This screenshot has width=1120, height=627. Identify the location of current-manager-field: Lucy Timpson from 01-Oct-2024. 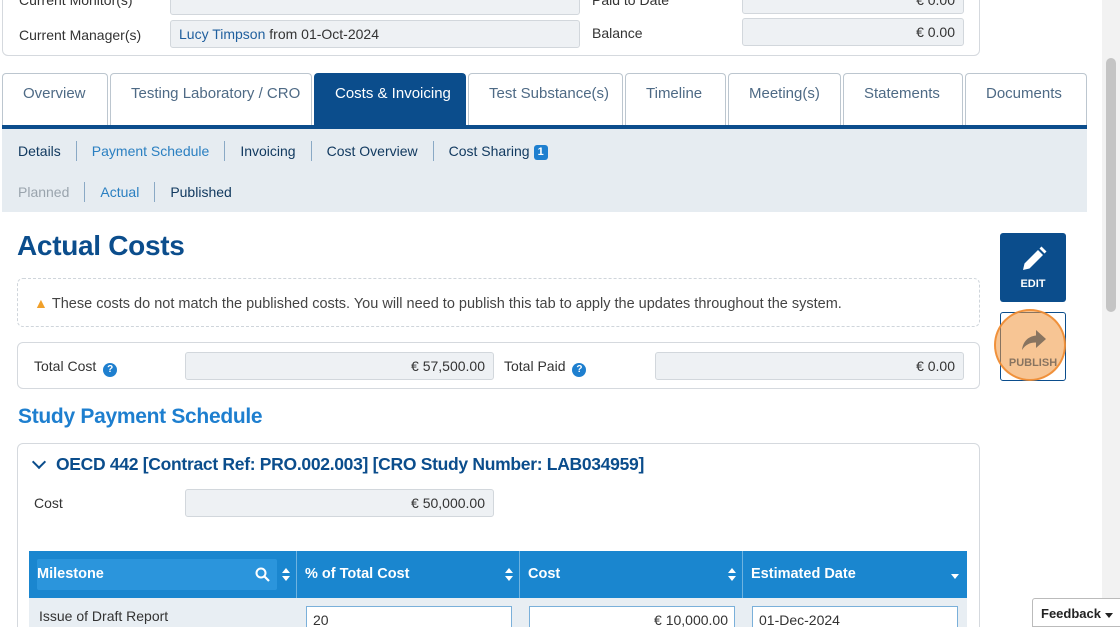
(375, 34).